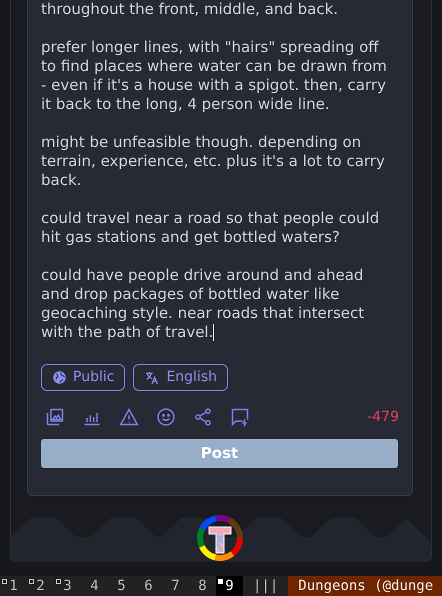  I want to click on warning-icon, so click(129, 417).